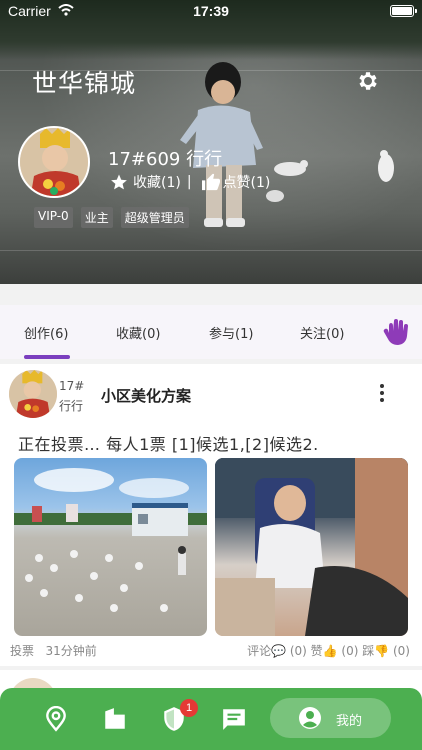 This screenshot has width=422, height=750. I want to click on hand-icon, so click(396, 332).